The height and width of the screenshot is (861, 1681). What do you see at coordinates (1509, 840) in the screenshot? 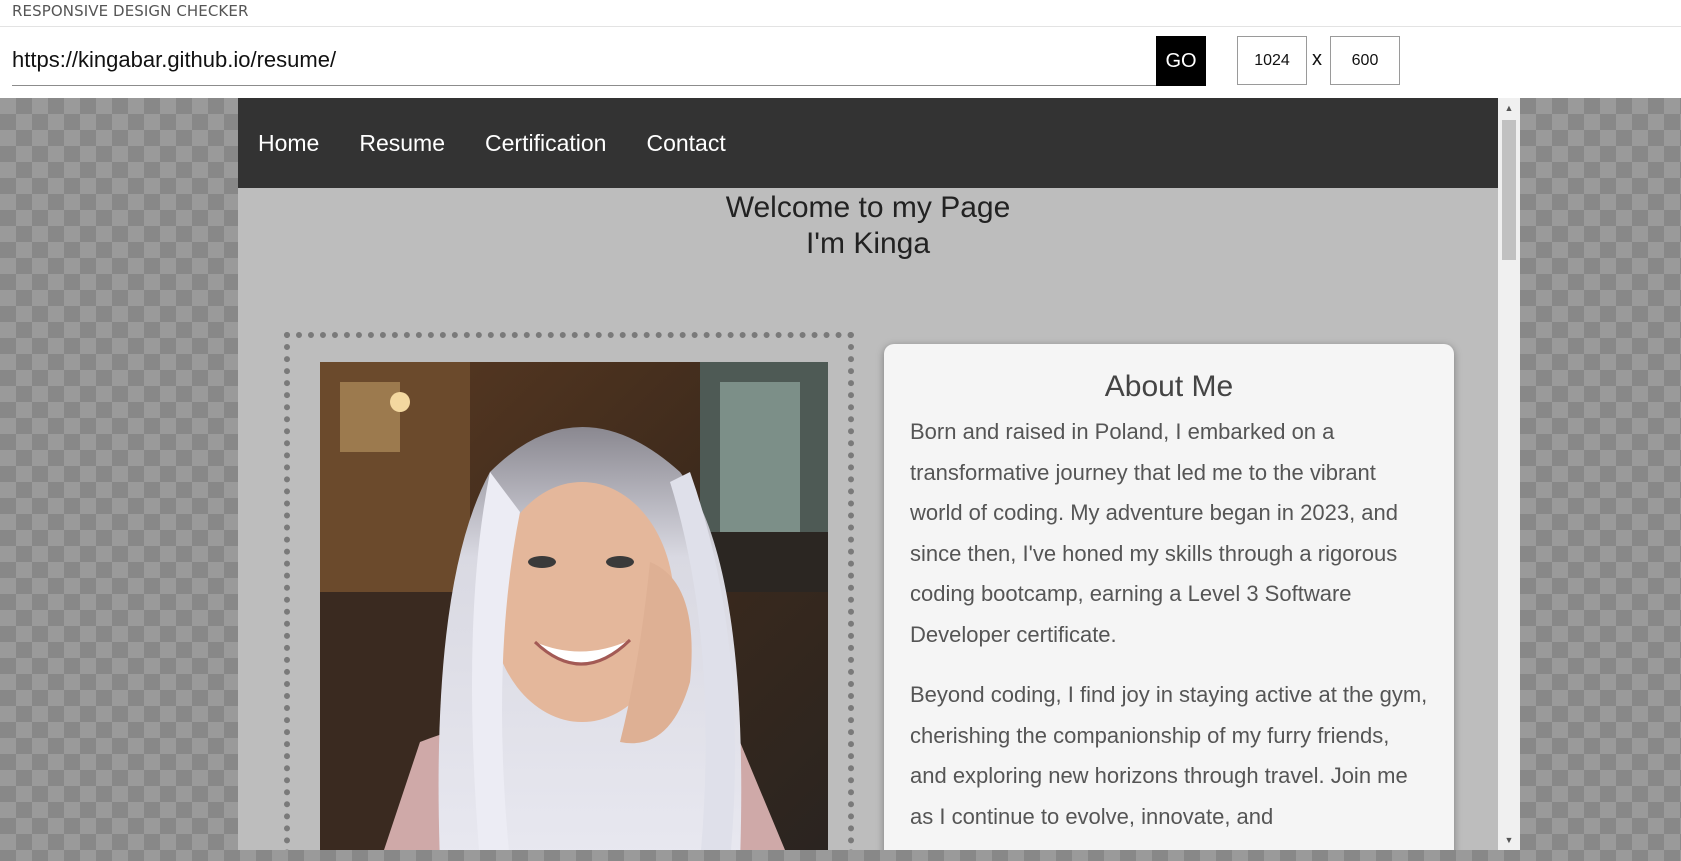
I see `scroll-down-arrow-icon: ▼` at bounding box center [1509, 840].